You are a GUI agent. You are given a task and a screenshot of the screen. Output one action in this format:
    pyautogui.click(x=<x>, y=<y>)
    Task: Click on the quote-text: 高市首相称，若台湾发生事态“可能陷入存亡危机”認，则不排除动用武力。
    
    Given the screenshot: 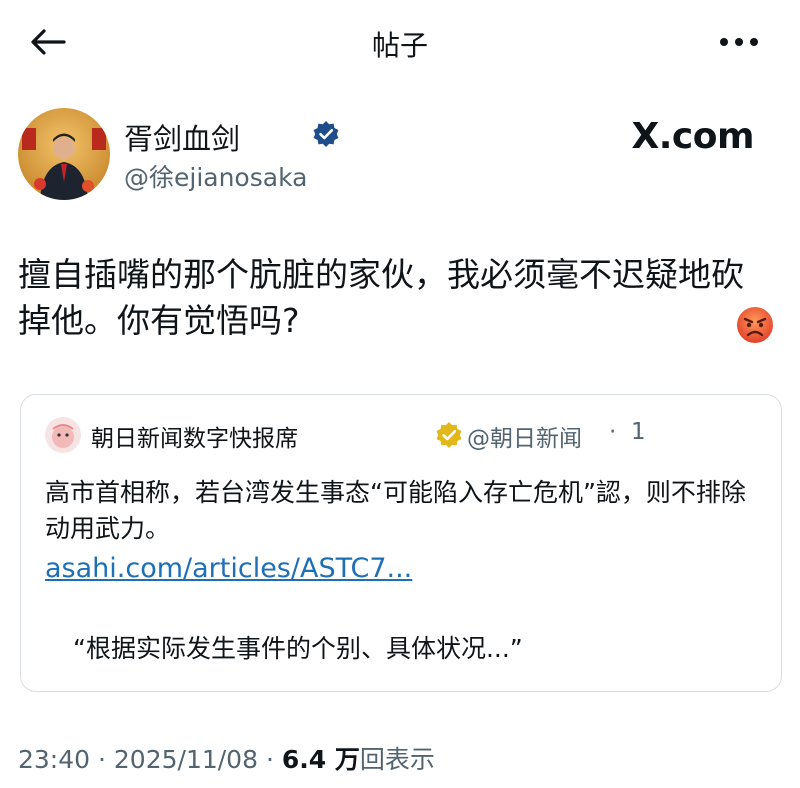 What is the action you would take?
    pyautogui.click(x=395, y=510)
    